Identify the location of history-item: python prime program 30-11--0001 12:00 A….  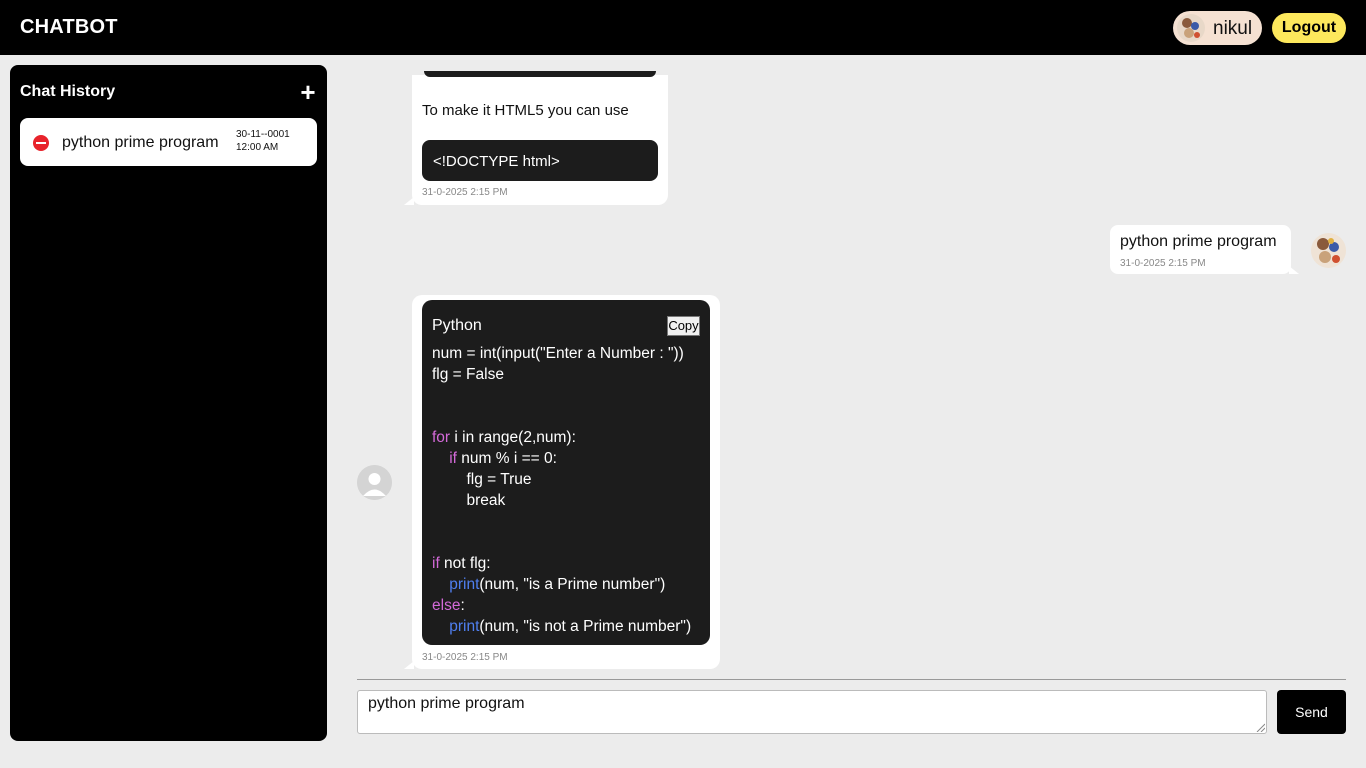
(168, 142).